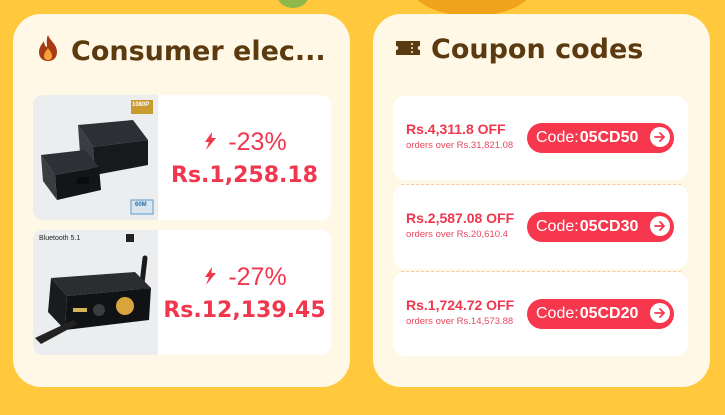 This screenshot has height=415, width=725. What do you see at coordinates (244, 175) in the screenshot?
I see `deal-price: Rs.1,258.18` at bounding box center [244, 175].